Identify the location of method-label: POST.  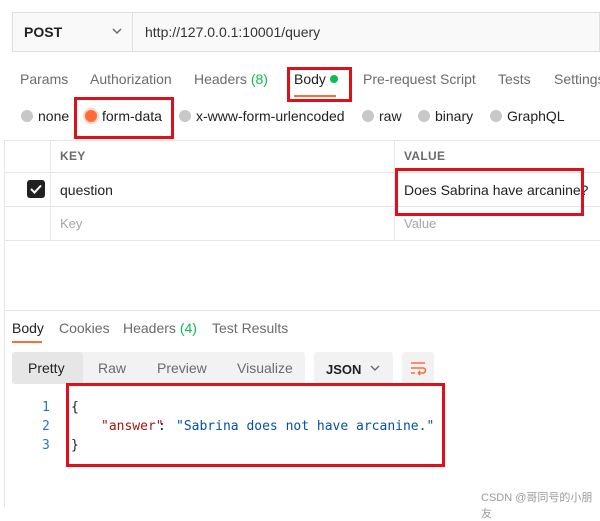
(43, 32).